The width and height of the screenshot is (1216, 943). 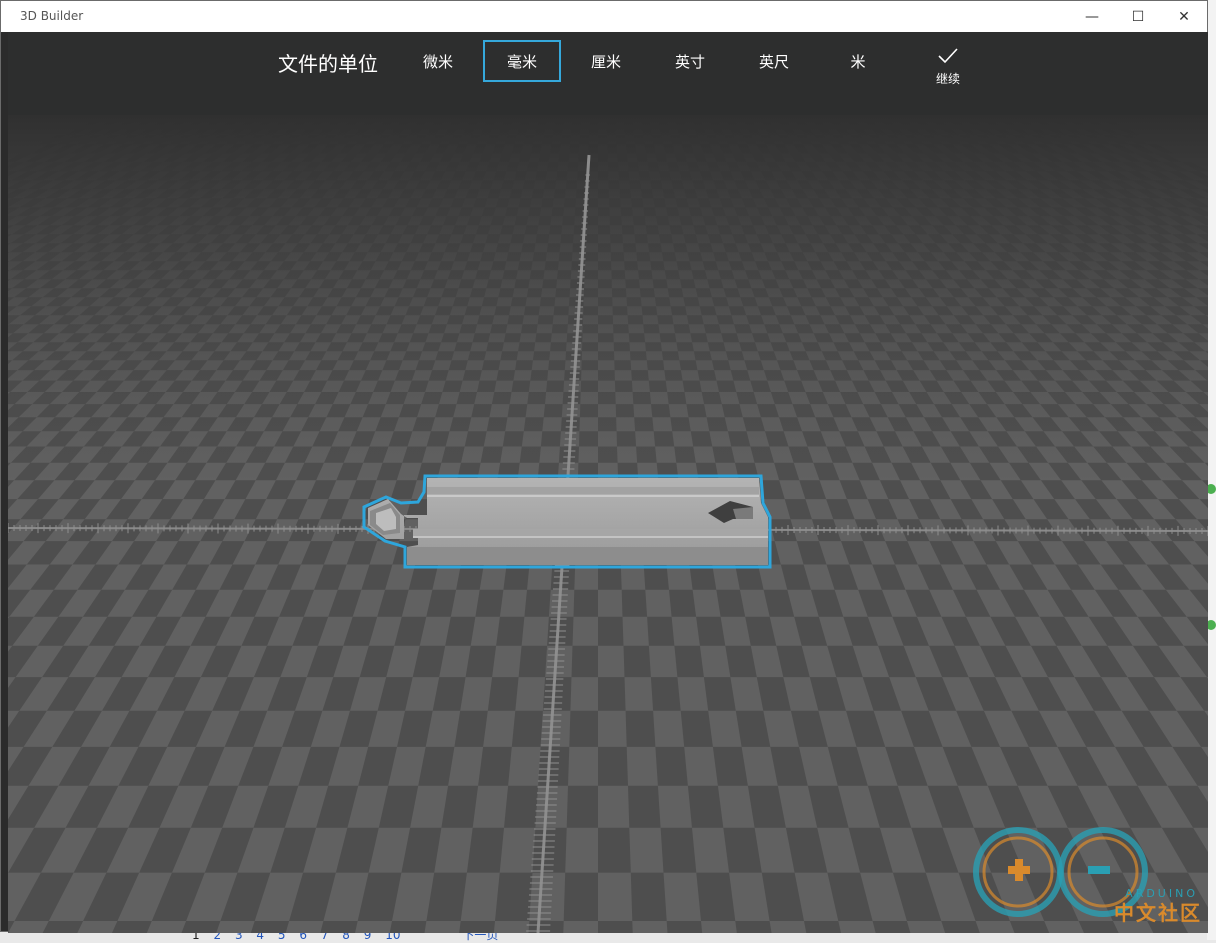 What do you see at coordinates (51, 16) in the screenshot?
I see `app-title: 3D Builder` at bounding box center [51, 16].